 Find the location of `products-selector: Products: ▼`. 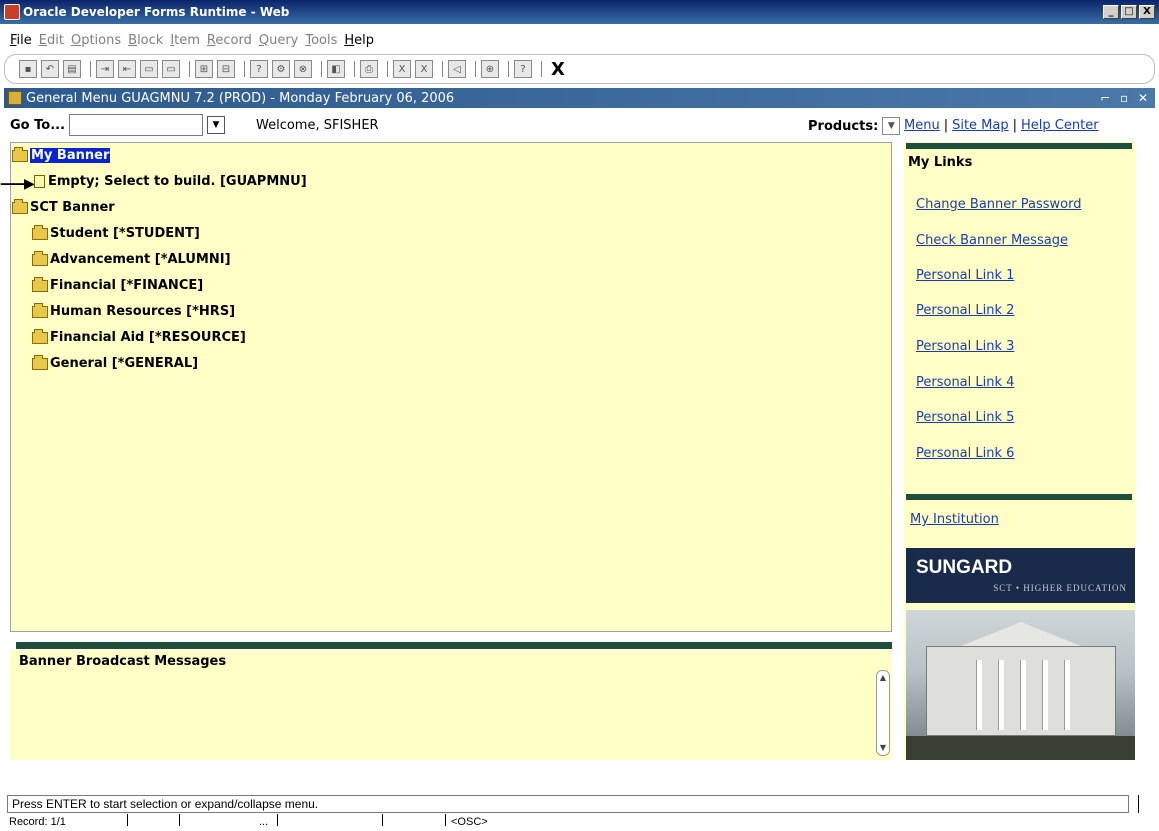

products-selector: Products: ▼ is located at coordinates (854, 126).